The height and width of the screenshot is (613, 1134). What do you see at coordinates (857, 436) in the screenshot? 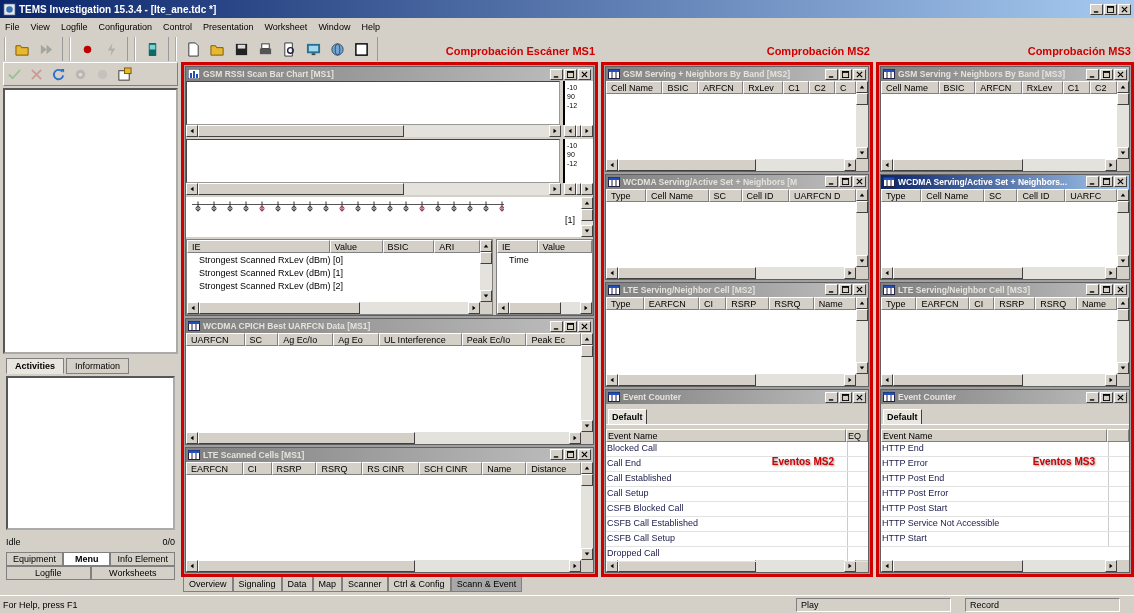
I see `column-header: EQ` at bounding box center [857, 436].